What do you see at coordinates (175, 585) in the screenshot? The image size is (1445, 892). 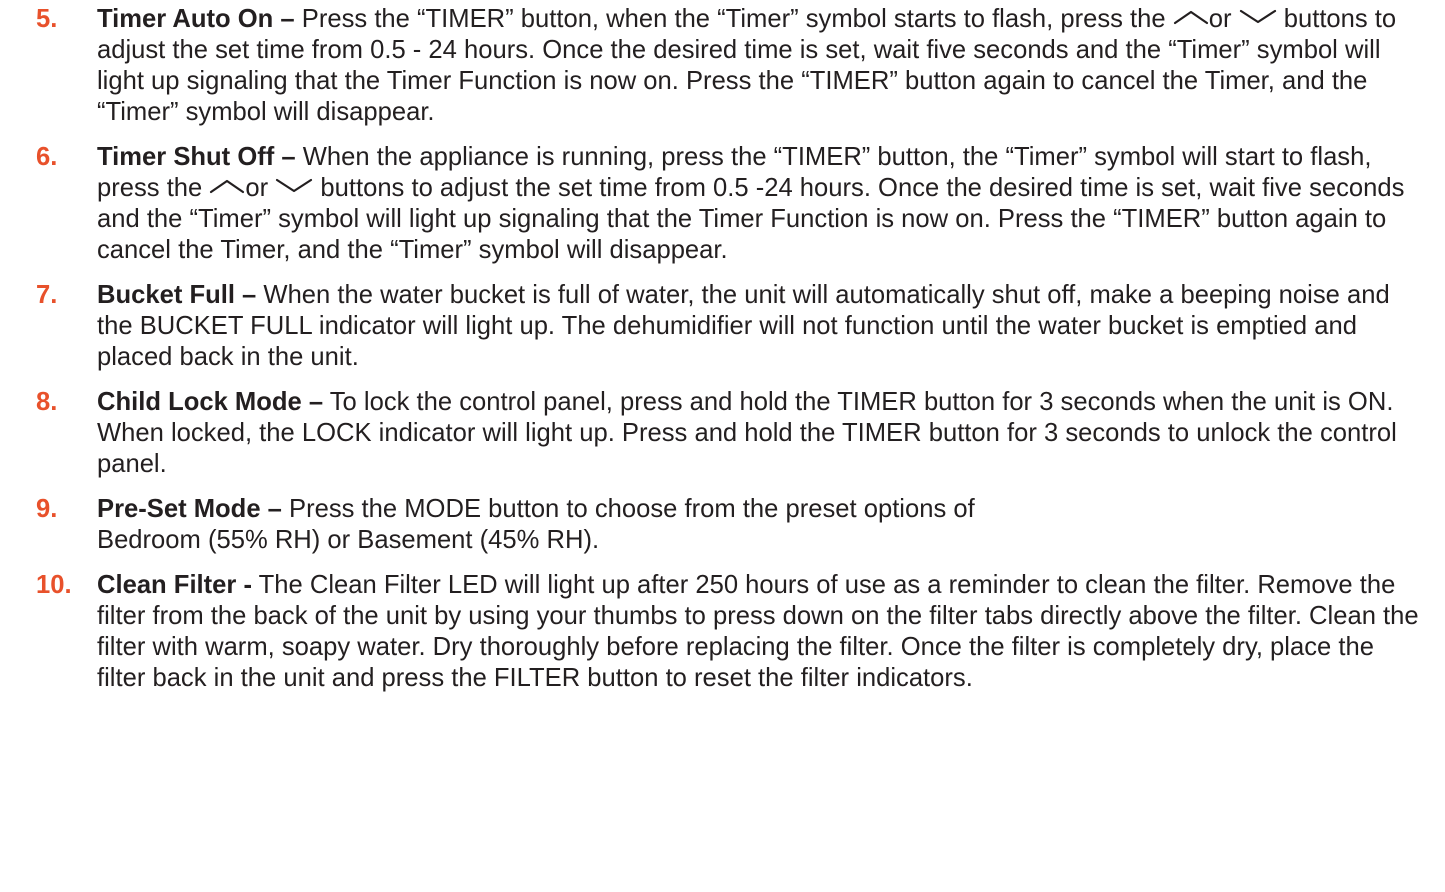 I see `item-title: Clean Filter -` at bounding box center [175, 585].